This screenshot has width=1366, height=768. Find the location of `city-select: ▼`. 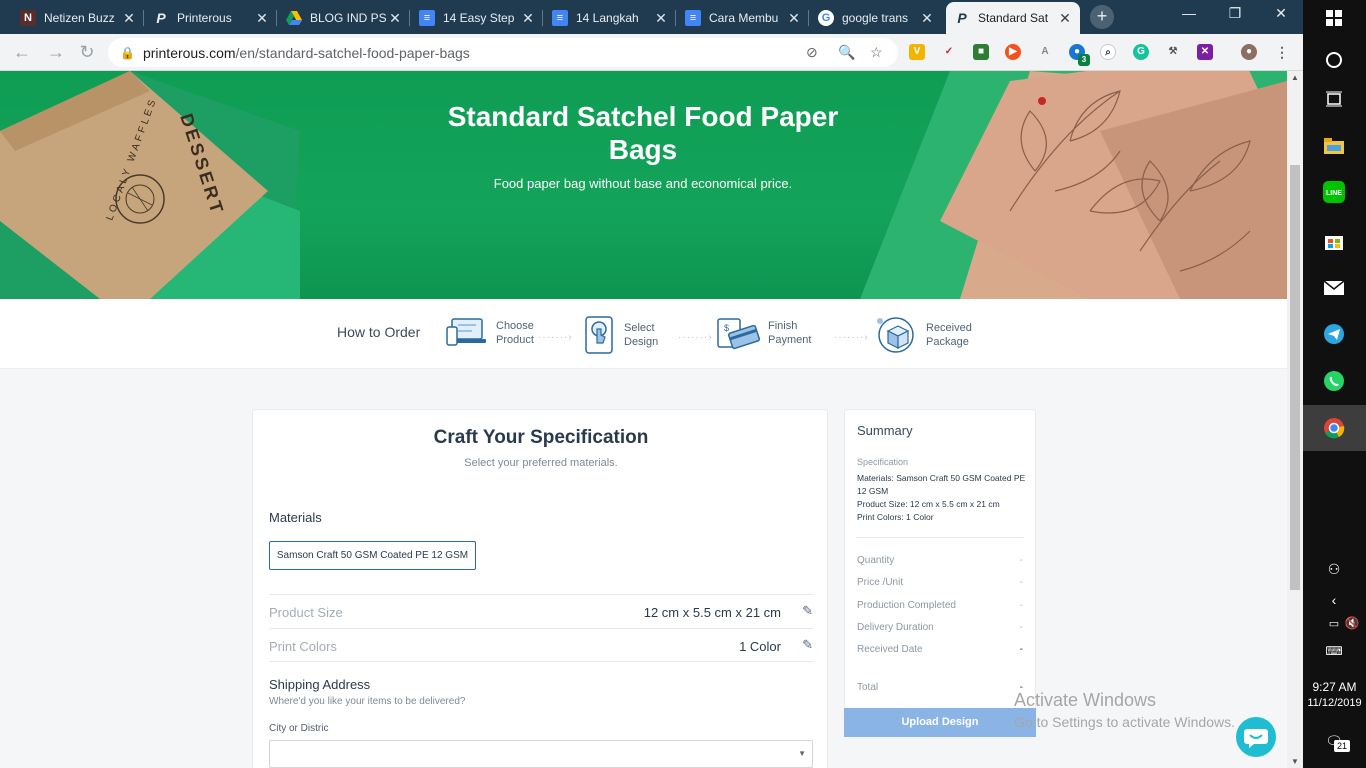

city-select: ▼ is located at coordinates (541, 754).